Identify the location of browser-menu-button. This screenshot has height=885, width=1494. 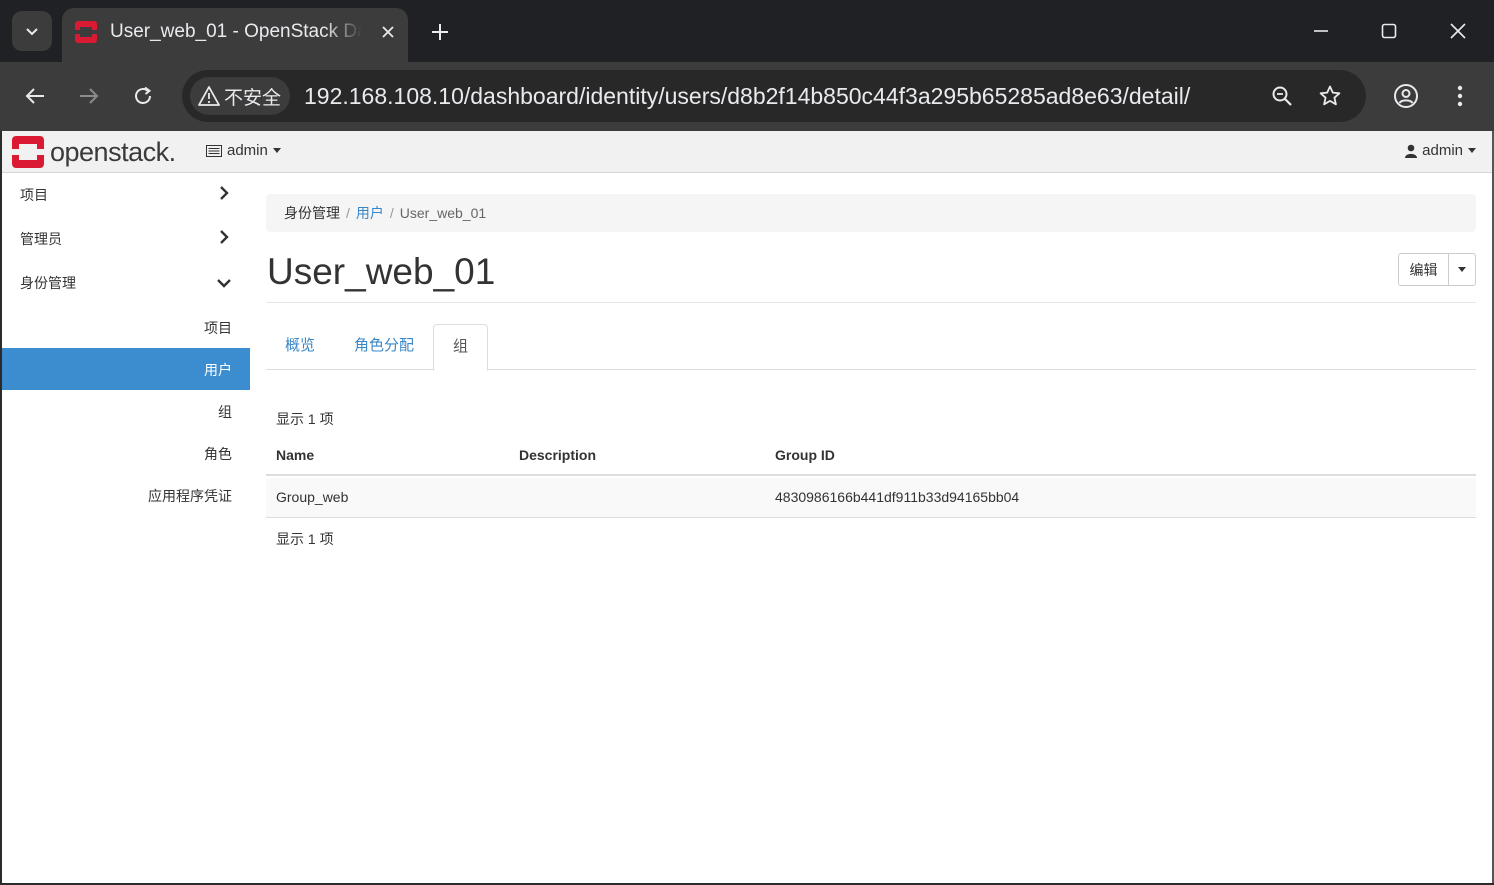
(1460, 96).